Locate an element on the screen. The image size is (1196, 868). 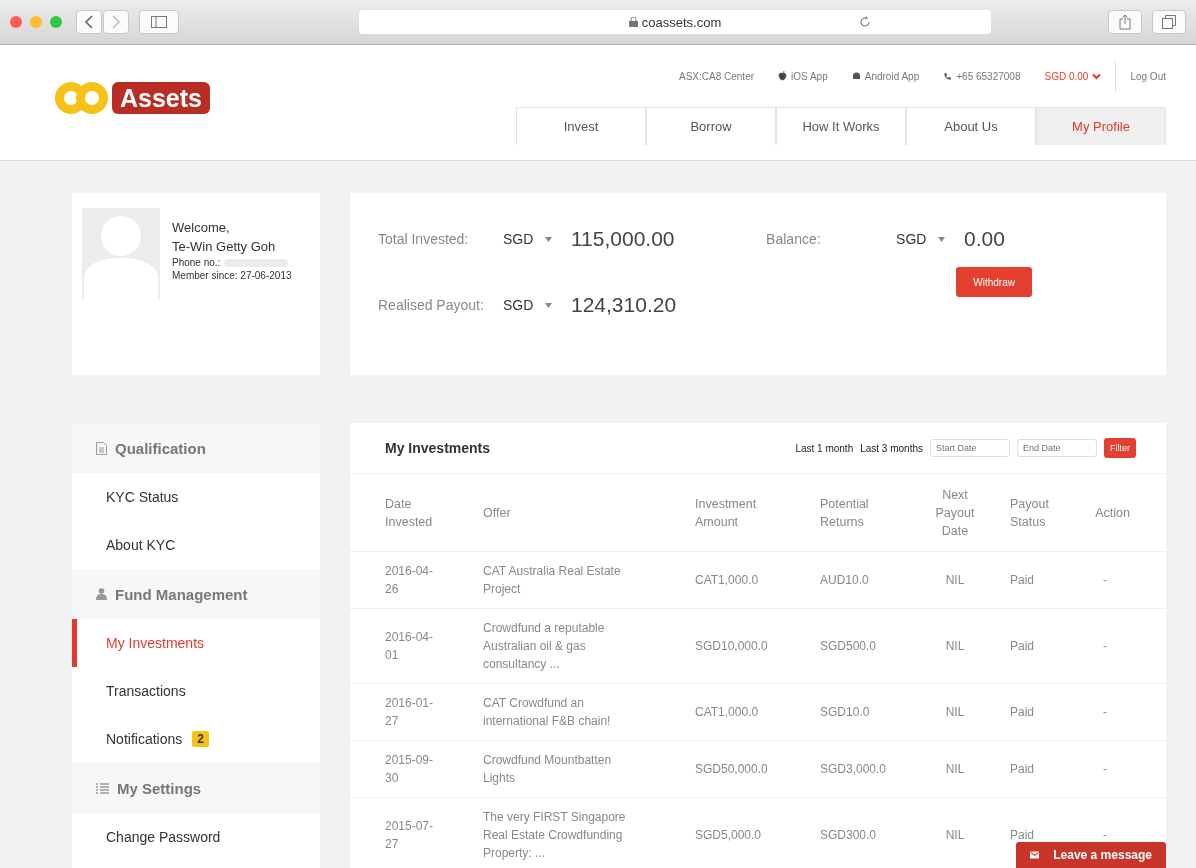
tabs-button is located at coordinates (1169, 22).